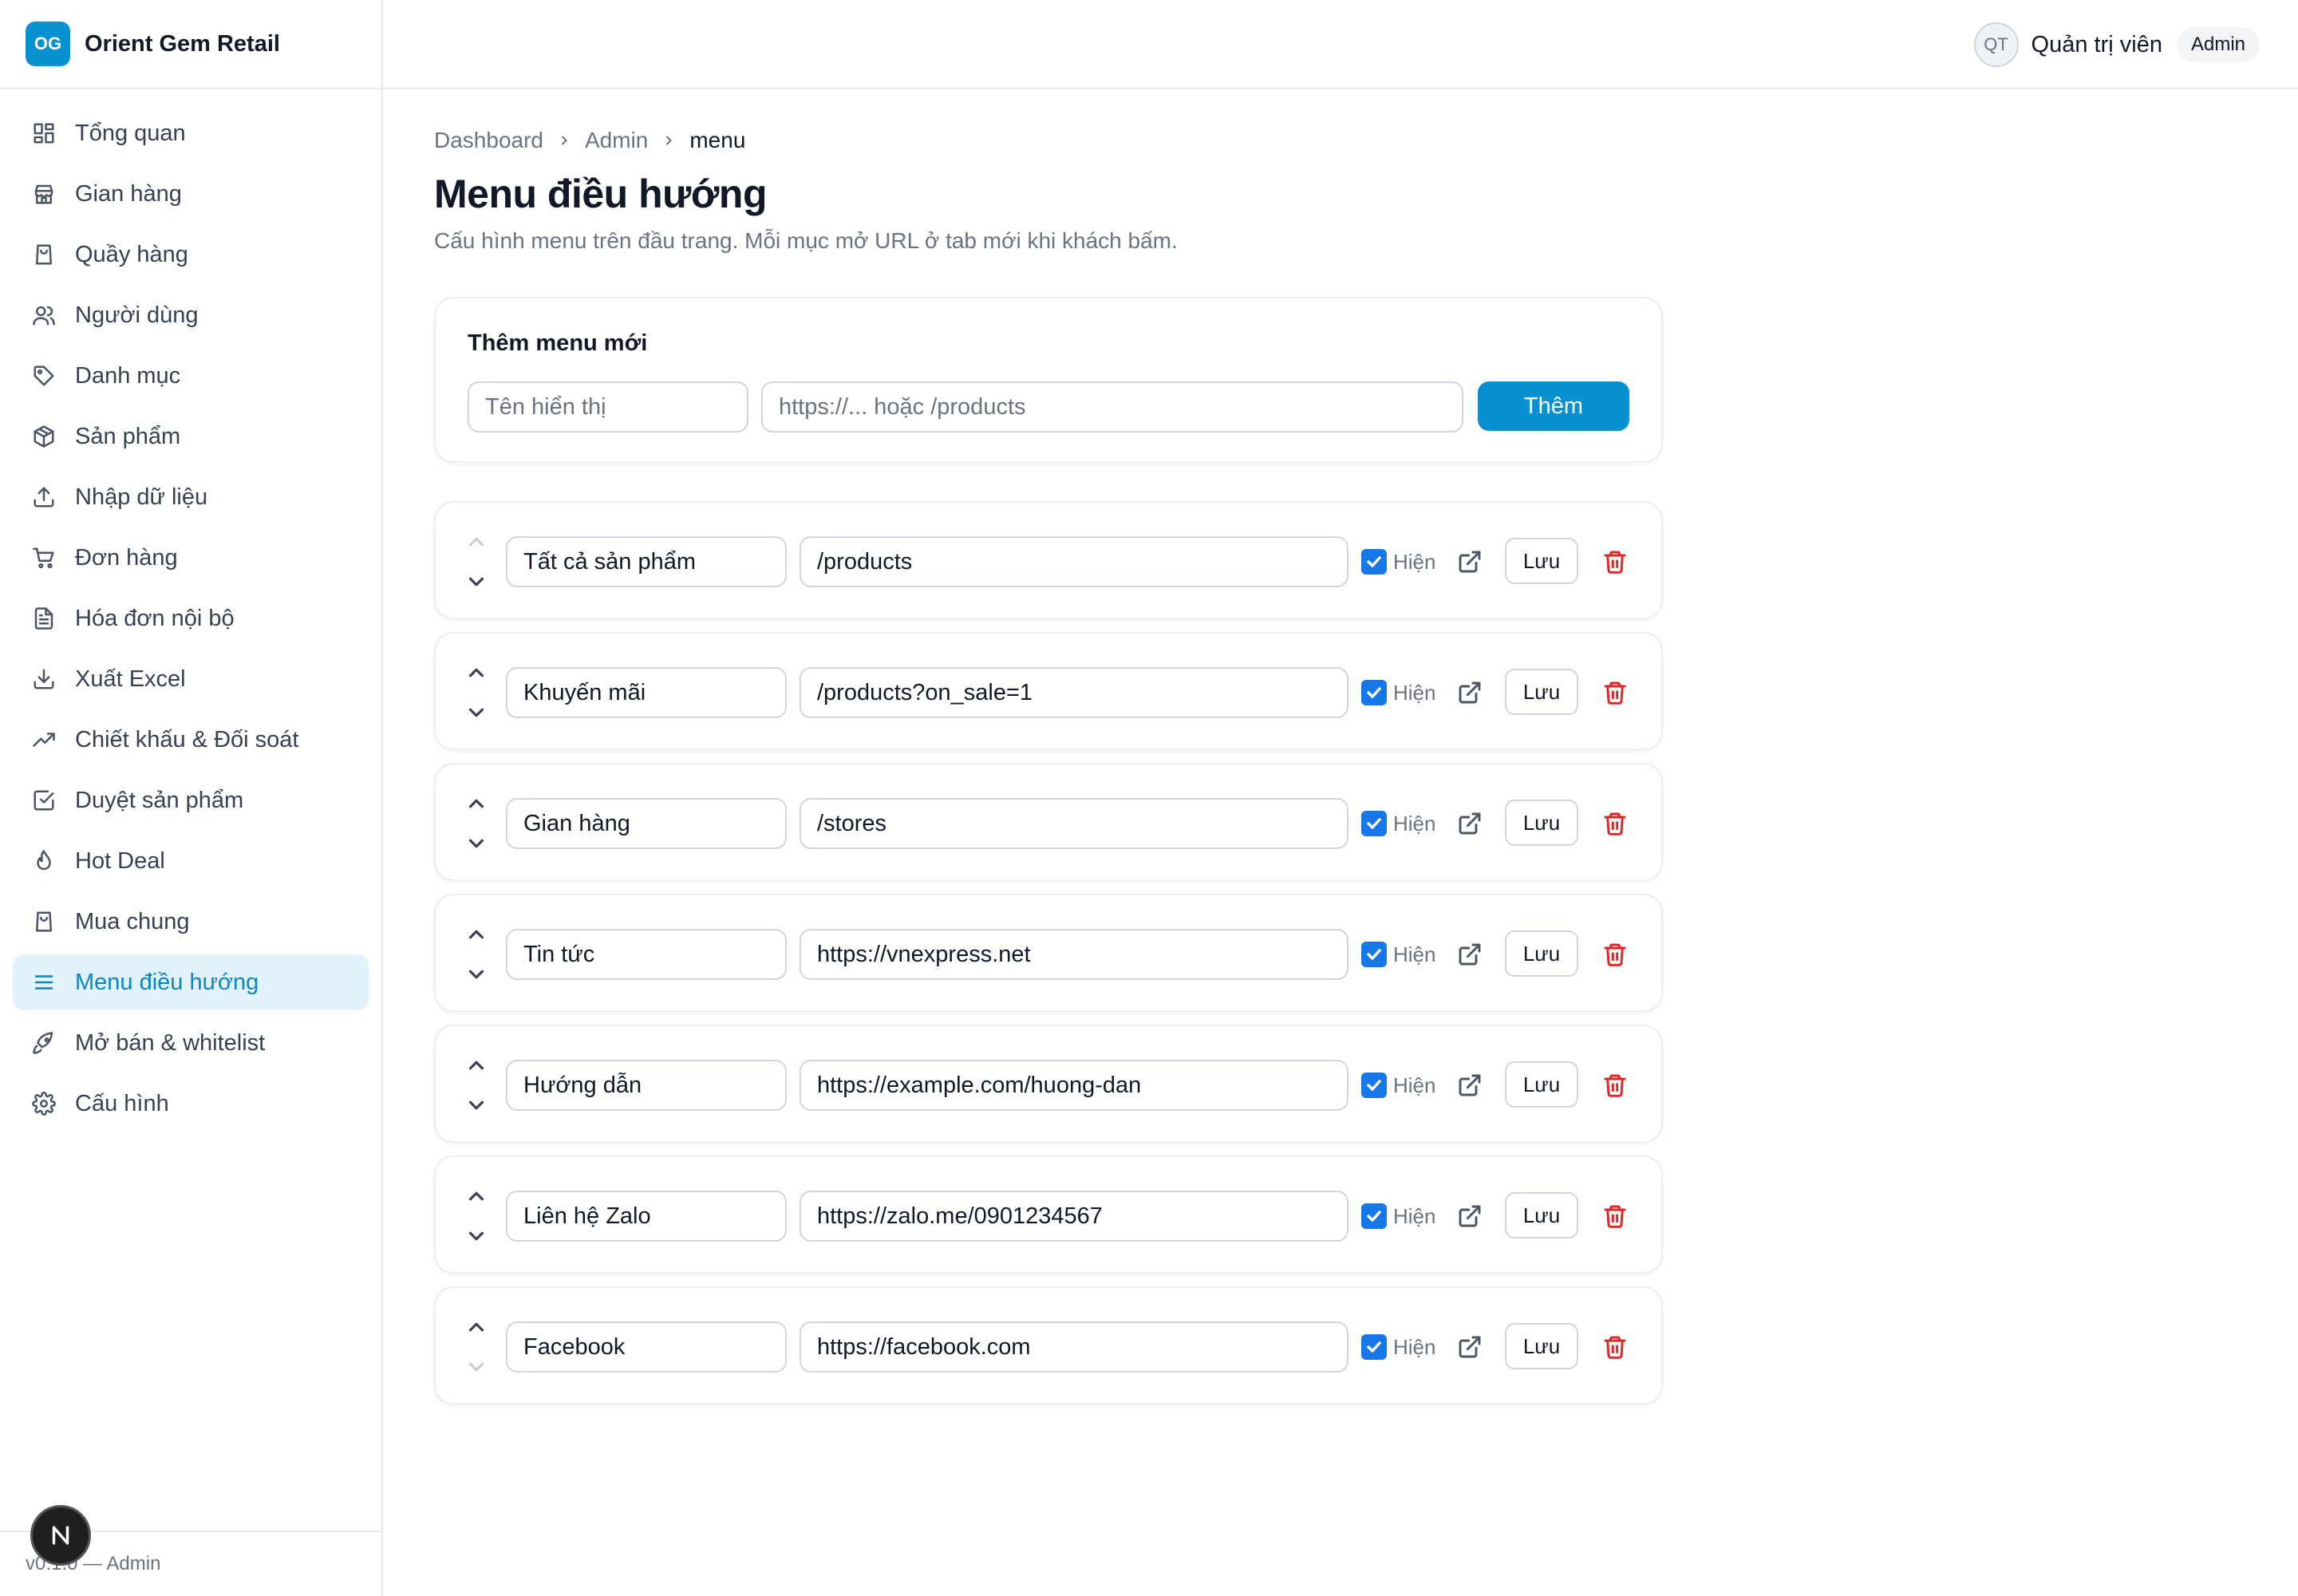 The height and width of the screenshot is (1596, 2298). Describe the element at coordinates (191, 922) in the screenshot. I see `sidebar-item: Mua chung` at that location.